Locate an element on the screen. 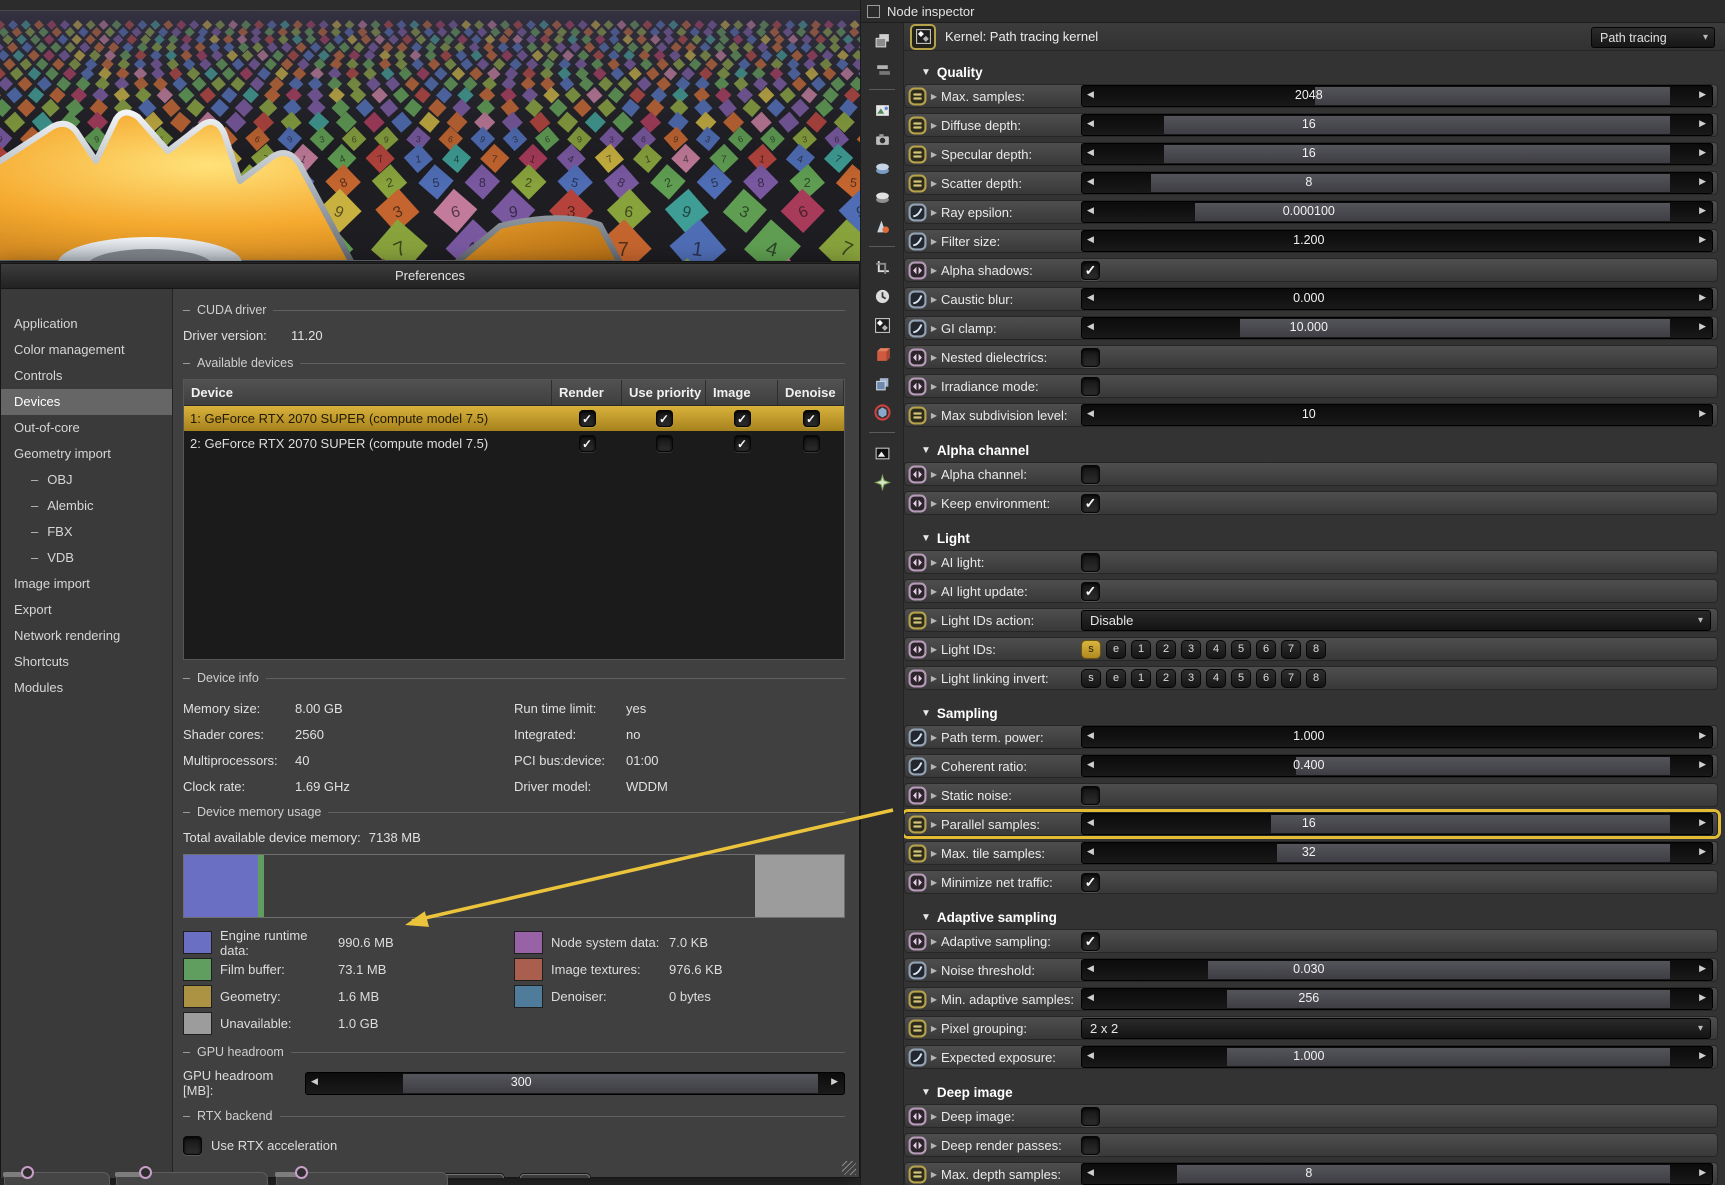 This screenshot has height=1185, width=1725. use_priority-checkbox: ✓ is located at coordinates (664, 418).